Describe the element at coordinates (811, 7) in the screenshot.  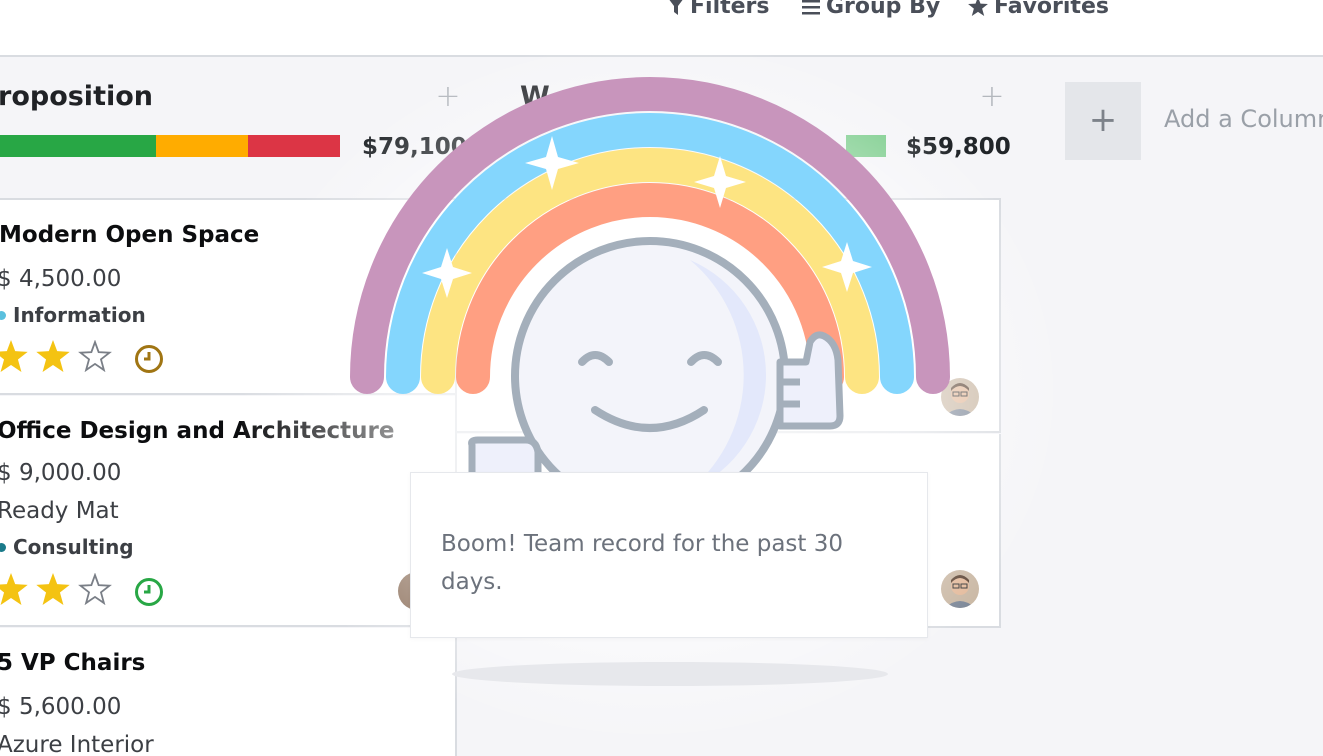
I see `list-icon` at that location.